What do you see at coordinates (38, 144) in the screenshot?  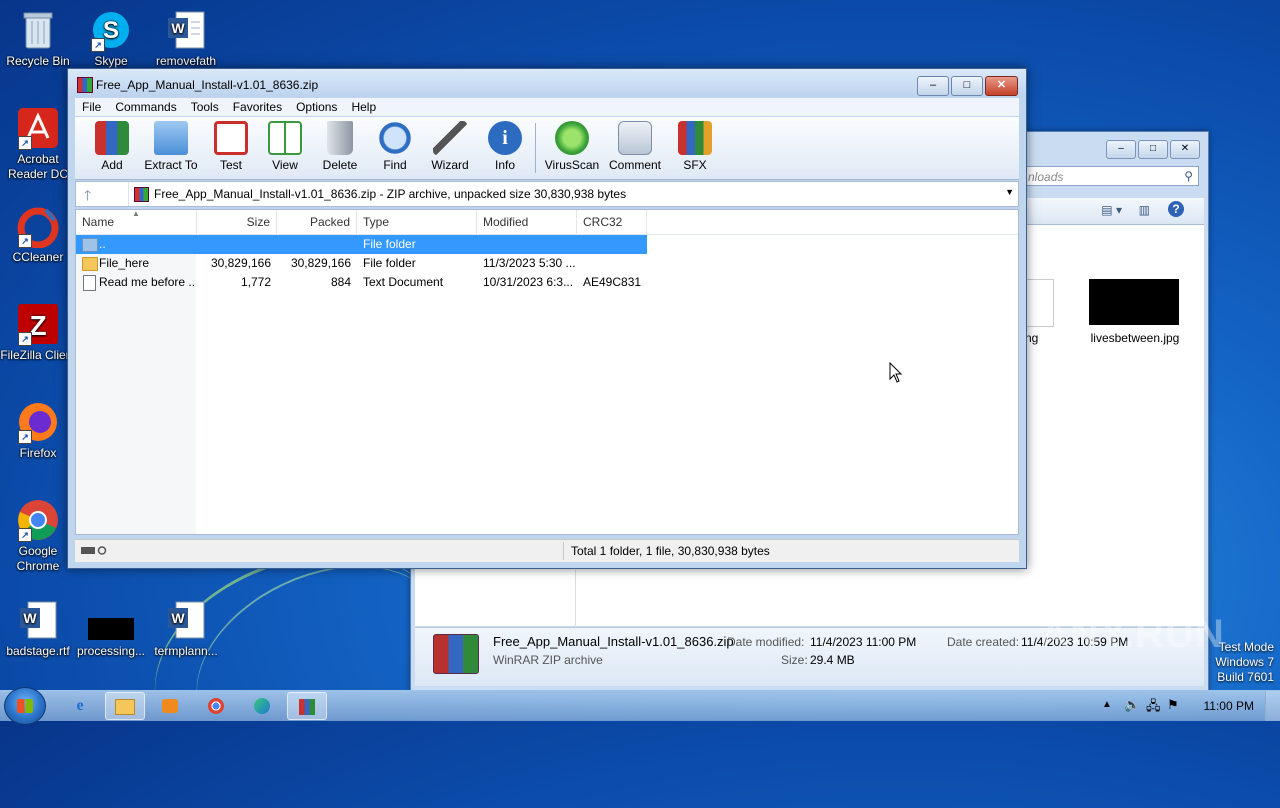 I see `desktop-icon-acrobat: ↗ Acrobat Reader DC` at bounding box center [38, 144].